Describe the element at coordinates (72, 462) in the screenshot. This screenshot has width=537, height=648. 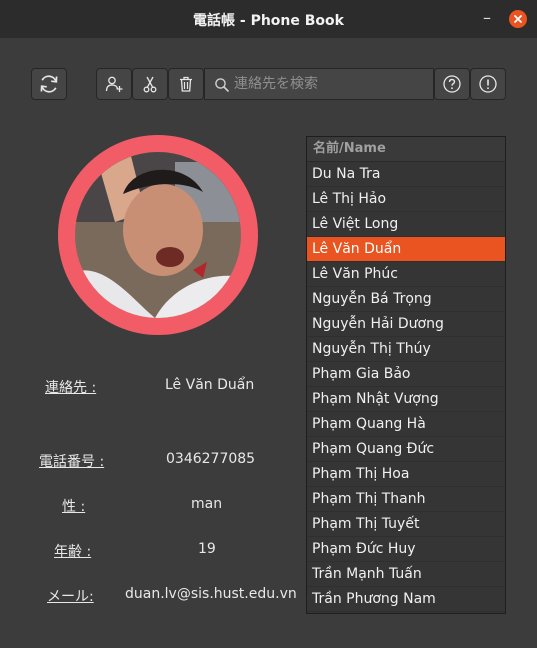
I see `phone-label: 電話番号 :` at that location.